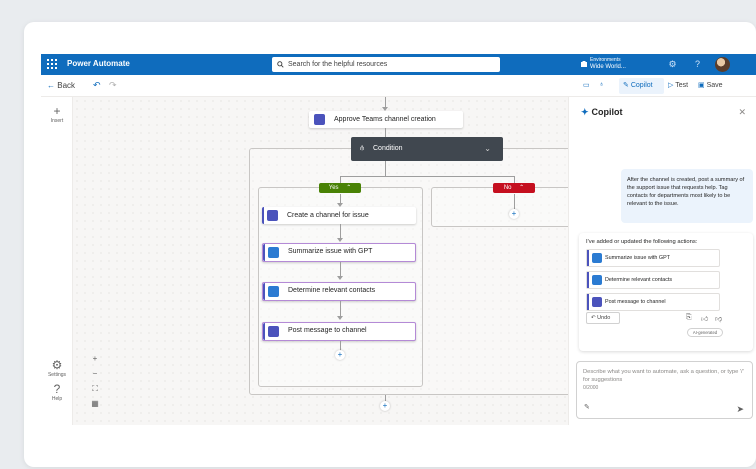 Image resolution: width=756 pixels, height=469 pixels. I want to click on action-label: Approve Teams channel creation, so click(385, 119).